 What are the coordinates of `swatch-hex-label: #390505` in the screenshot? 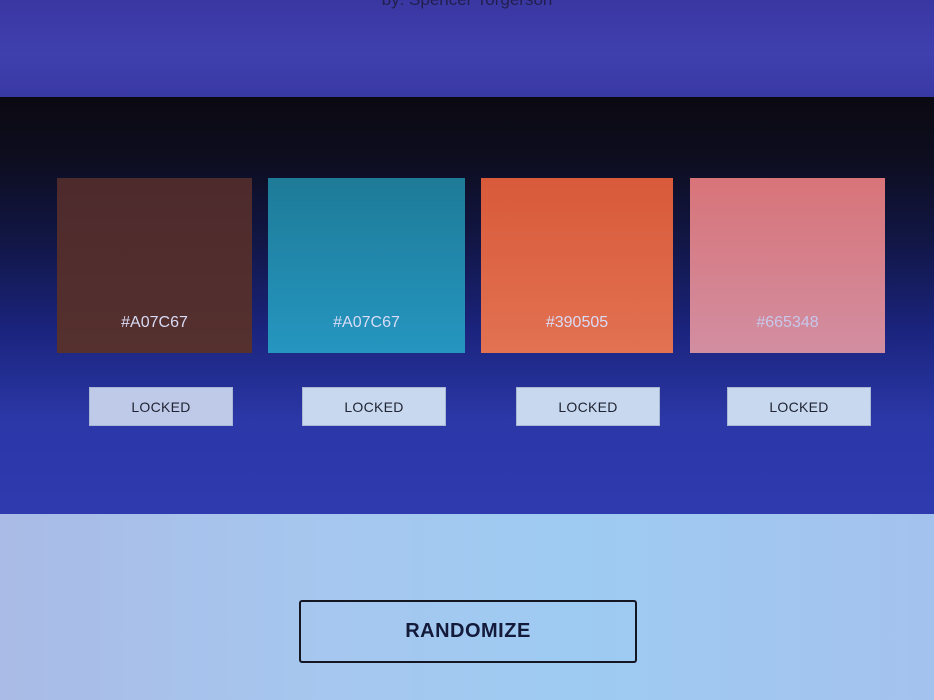 It's located at (577, 322).